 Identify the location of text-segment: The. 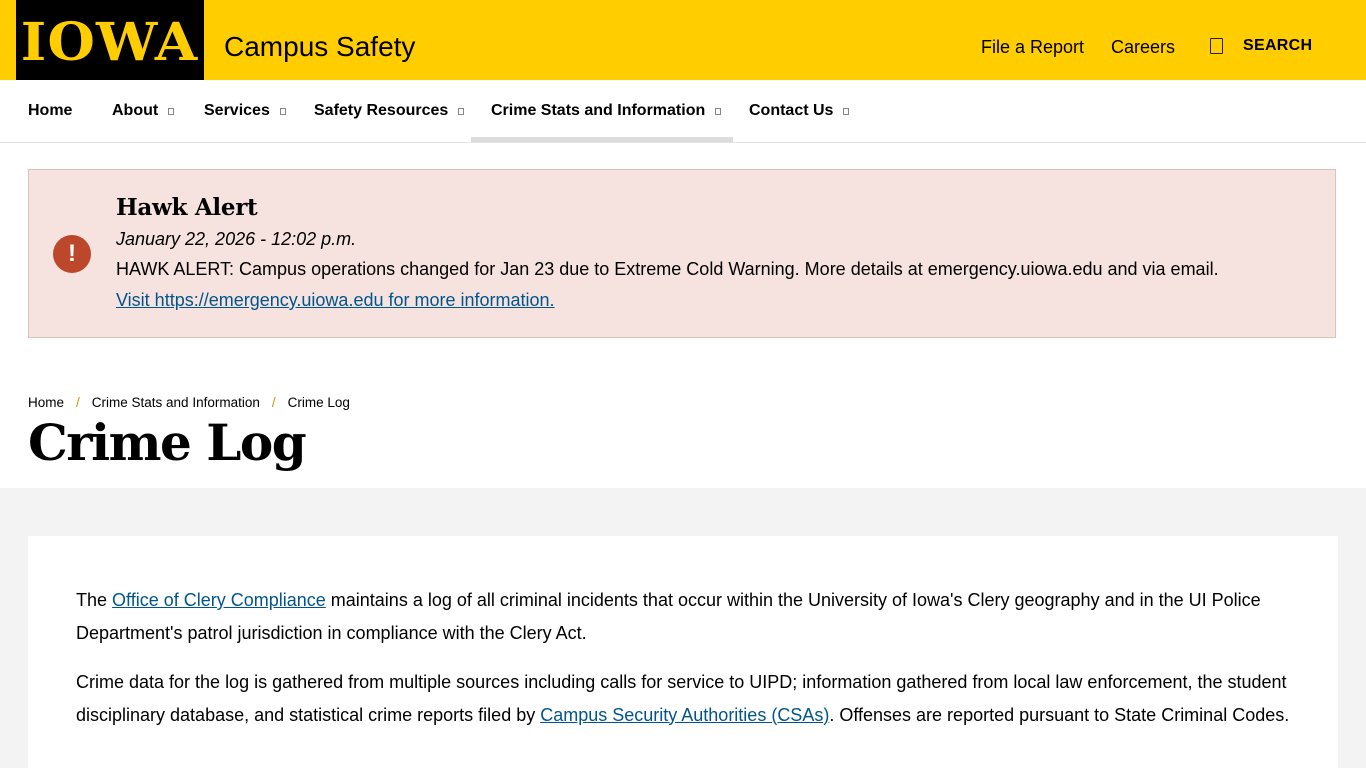
(94, 600).